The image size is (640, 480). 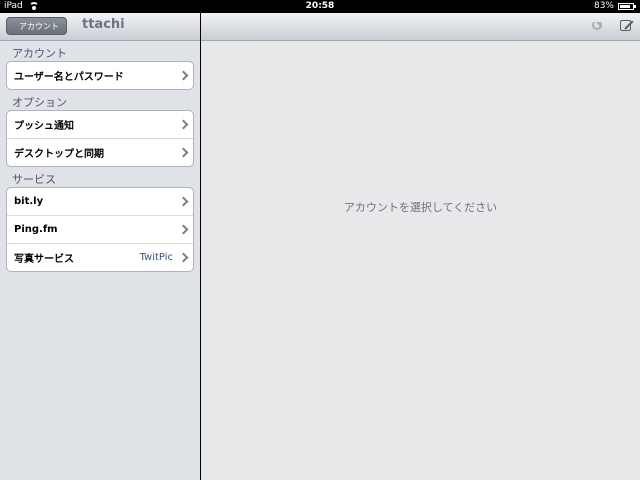 What do you see at coordinates (39, 53) in the screenshot?
I see `section-header-account: アカウント` at bounding box center [39, 53].